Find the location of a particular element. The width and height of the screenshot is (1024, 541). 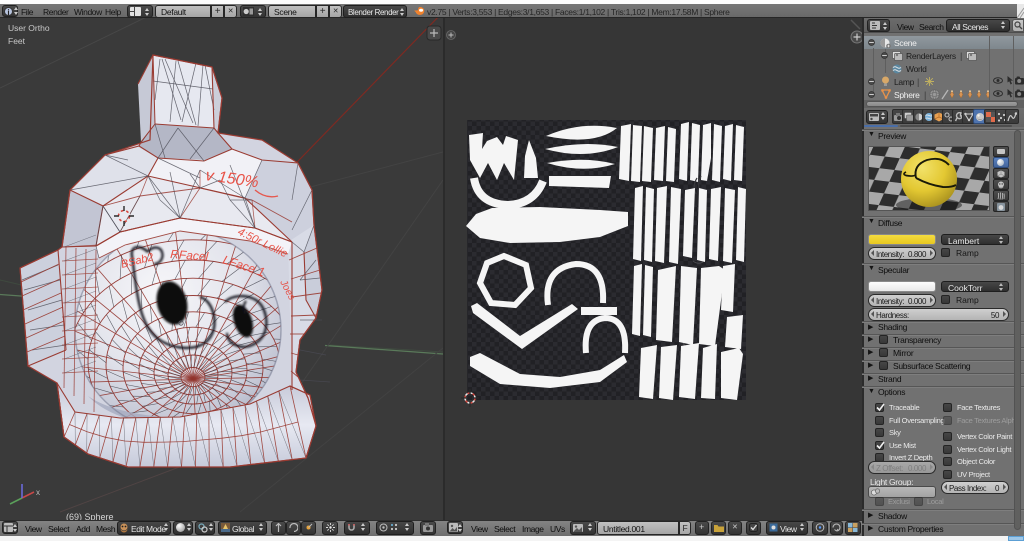

svg-text: User Ortho is located at coordinates (29, 28).